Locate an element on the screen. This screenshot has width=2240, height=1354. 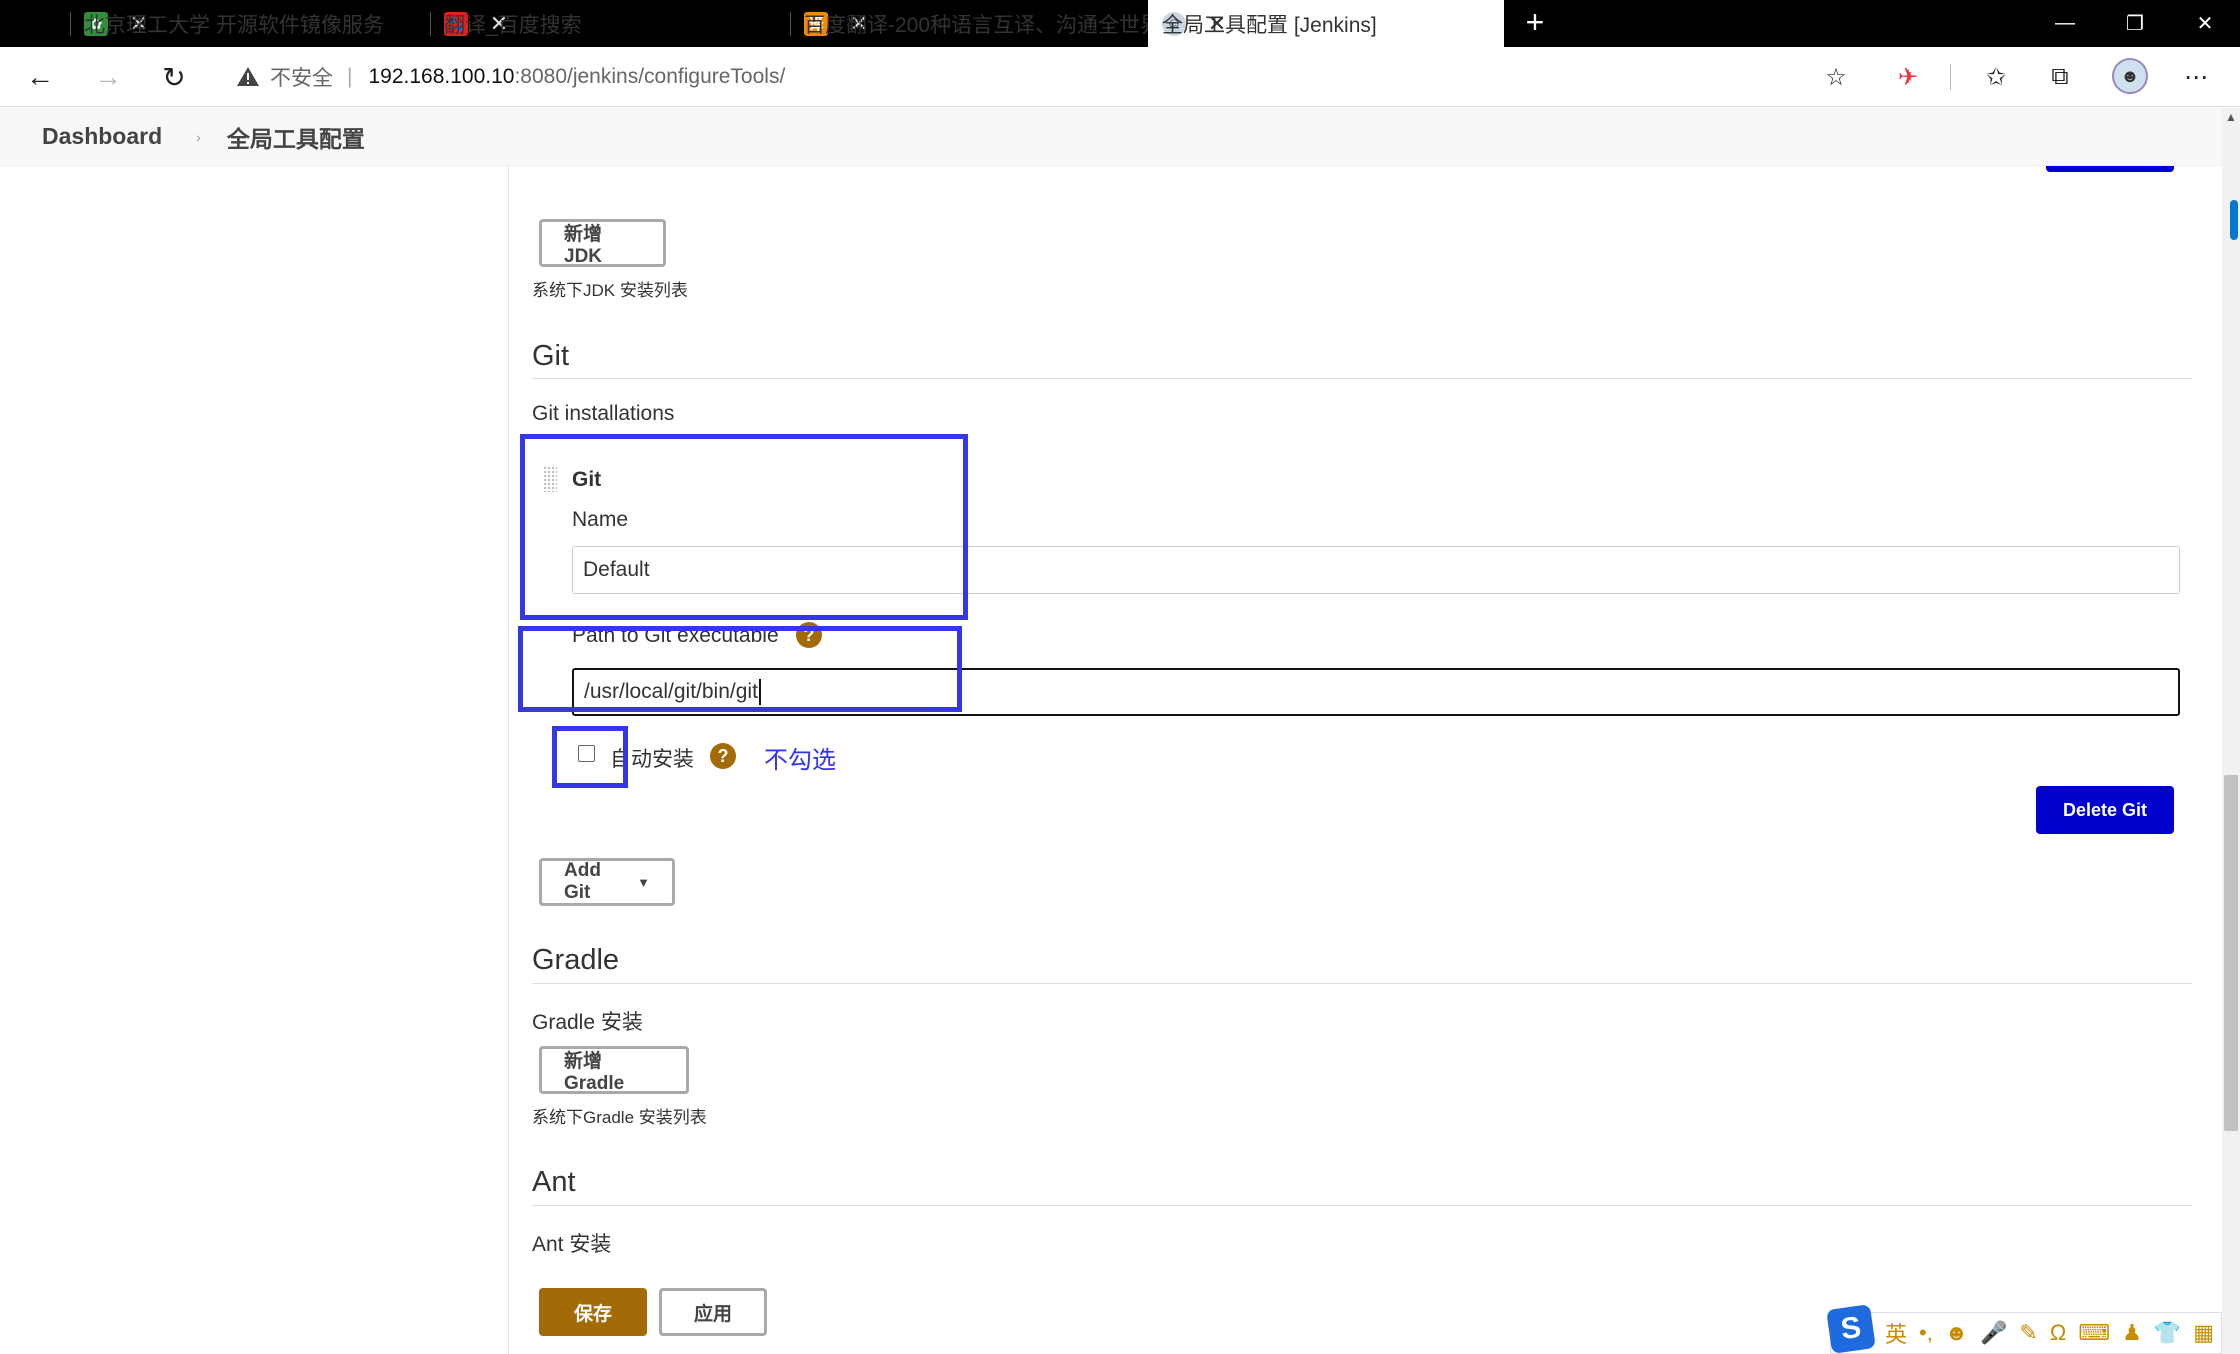
handwriting-icon: ✎ is located at coordinates (2028, 1333).